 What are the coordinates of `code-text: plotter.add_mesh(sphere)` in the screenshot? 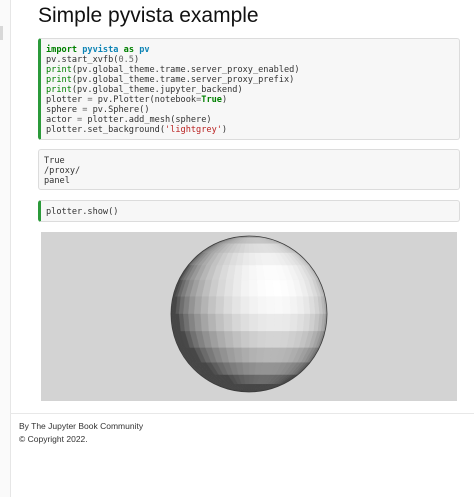 It's located at (147, 120).